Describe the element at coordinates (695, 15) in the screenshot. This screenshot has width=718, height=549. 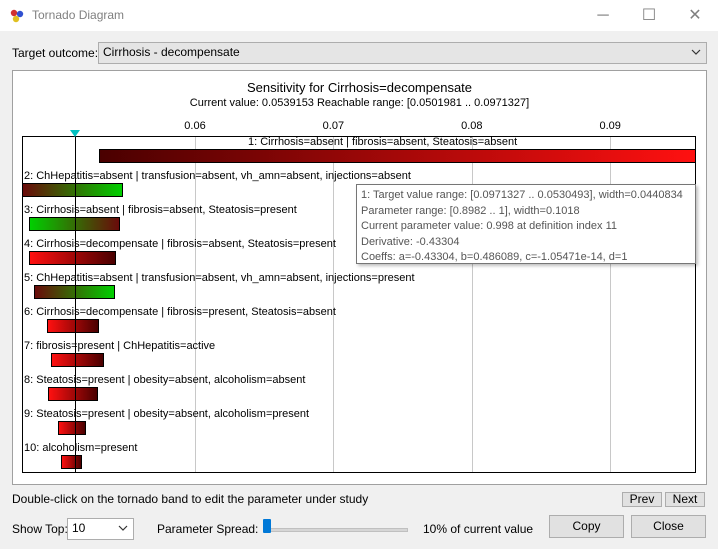
I see `close-window-button: ✕` at that location.